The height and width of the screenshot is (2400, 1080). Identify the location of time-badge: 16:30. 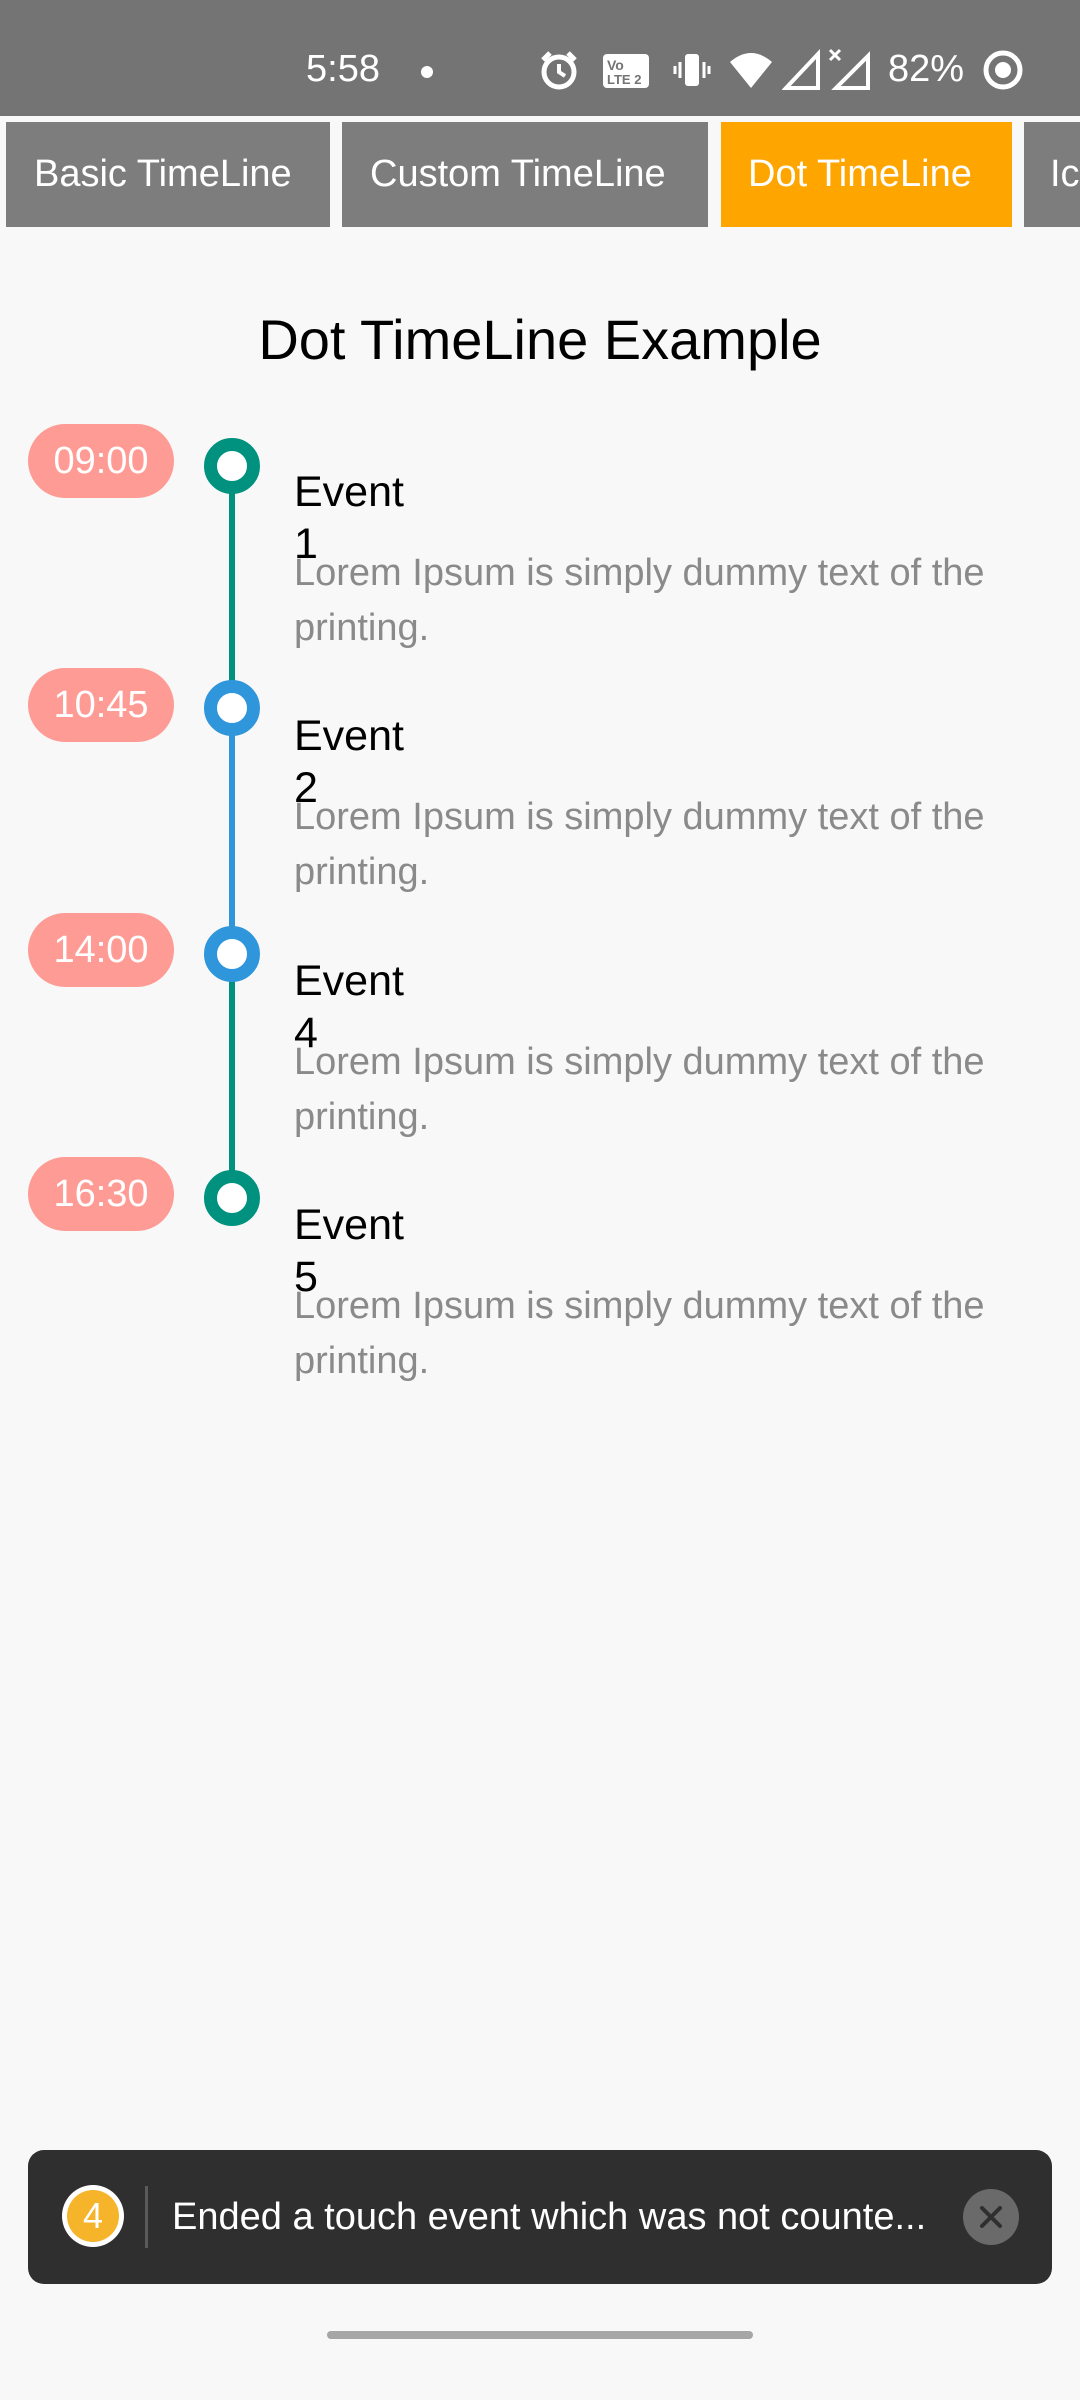
(101, 1194).